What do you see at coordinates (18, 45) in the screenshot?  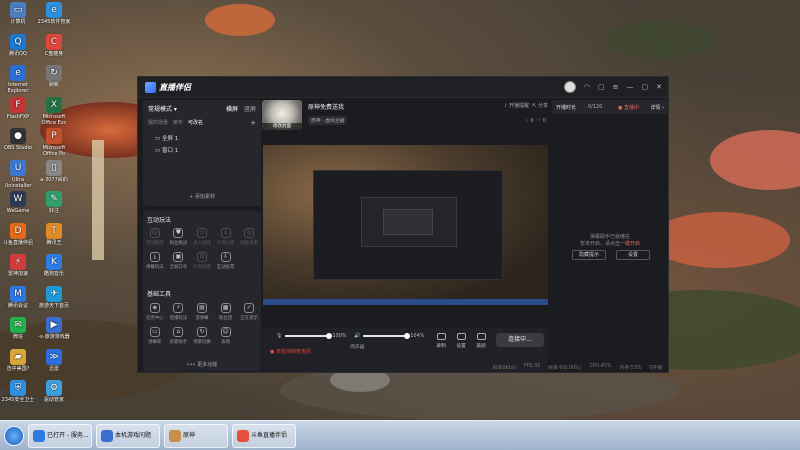 I see `desktop-item-qq: Q 腾讯QQ` at bounding box center [18, 45].